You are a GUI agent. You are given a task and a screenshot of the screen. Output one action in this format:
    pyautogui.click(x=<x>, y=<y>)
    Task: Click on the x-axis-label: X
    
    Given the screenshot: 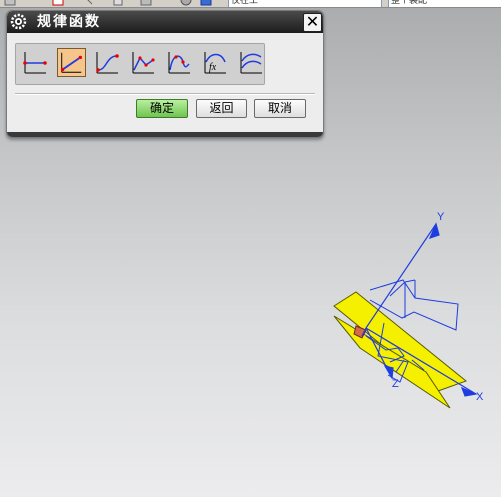 What is the action you would take?
    pyautogui.click(x=480, y=397)
    